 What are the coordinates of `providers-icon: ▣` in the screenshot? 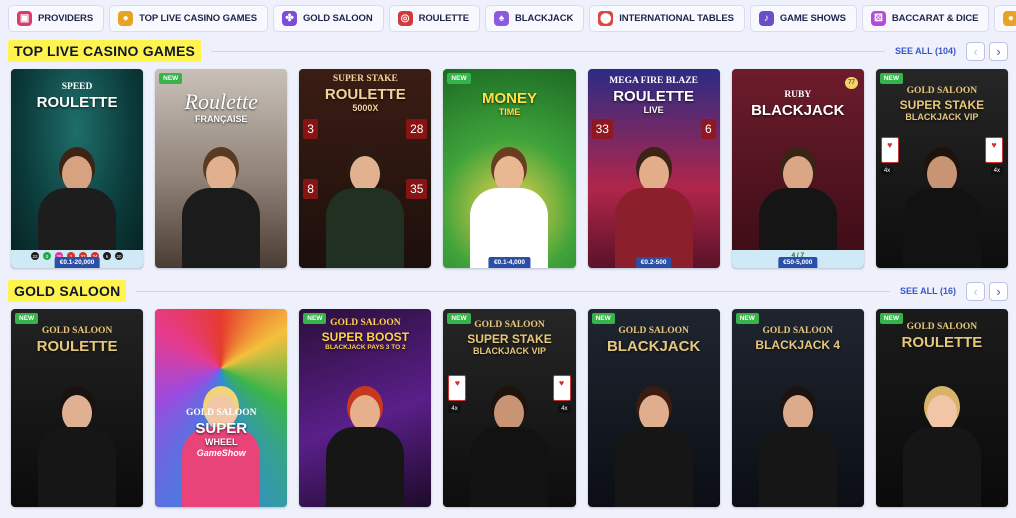 It's located at (24, 18).